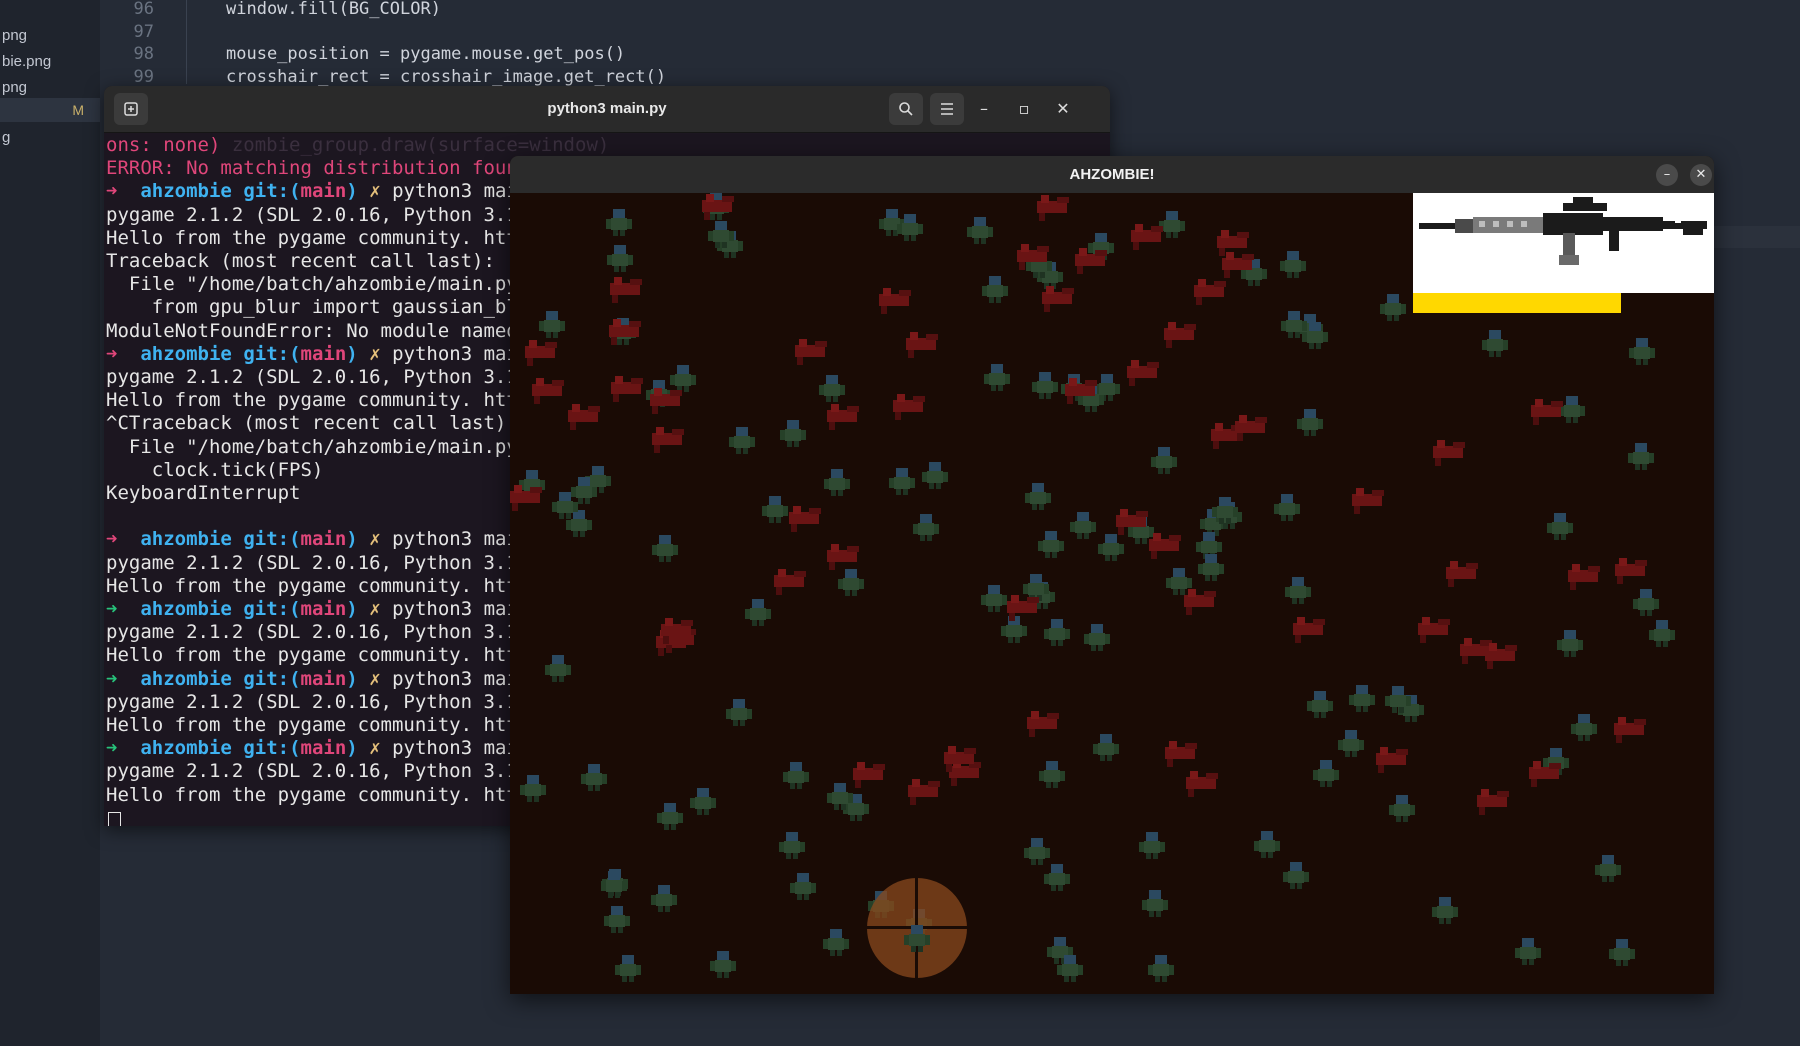 This screenshot has height=1046, width=1800. What do you see at coordinates (312, 330) in the screenshot?
I see `terminal-line-text: ModuleNotFoundError: No module named` at bounding box center [312, 330].